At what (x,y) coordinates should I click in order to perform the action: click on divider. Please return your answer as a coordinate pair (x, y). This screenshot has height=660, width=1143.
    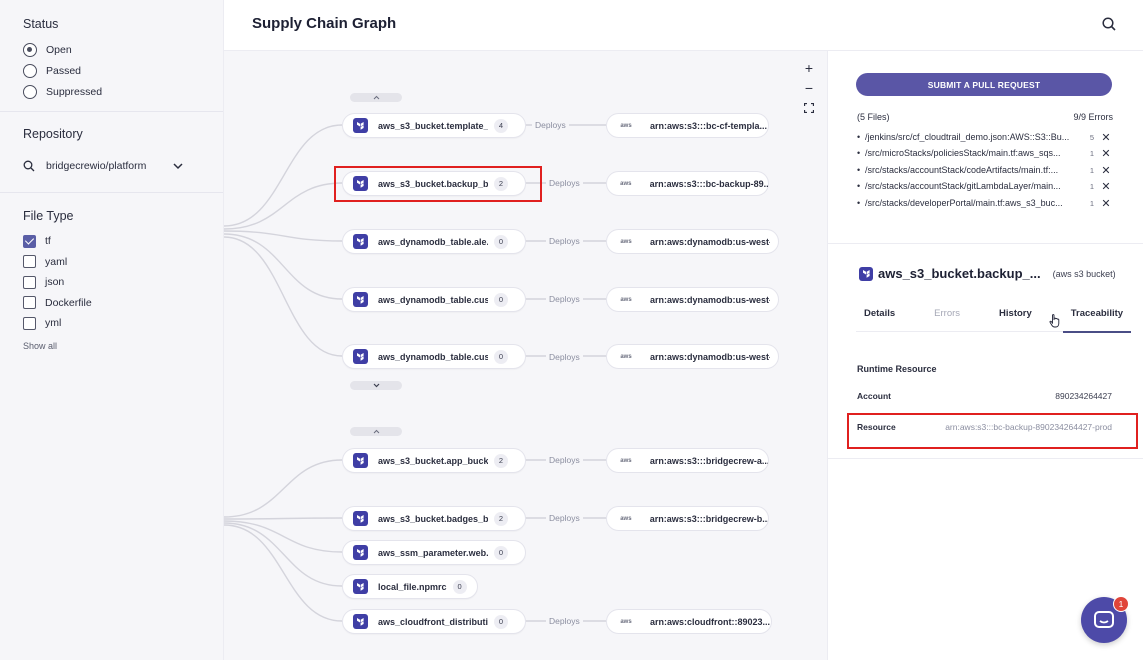
    Looking at the image, I should click on (985, 243).